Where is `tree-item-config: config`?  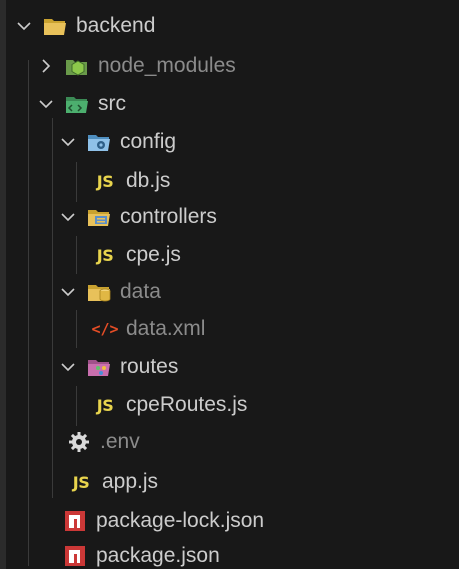
tree-item-config: config is located at coordinates (229, 142).